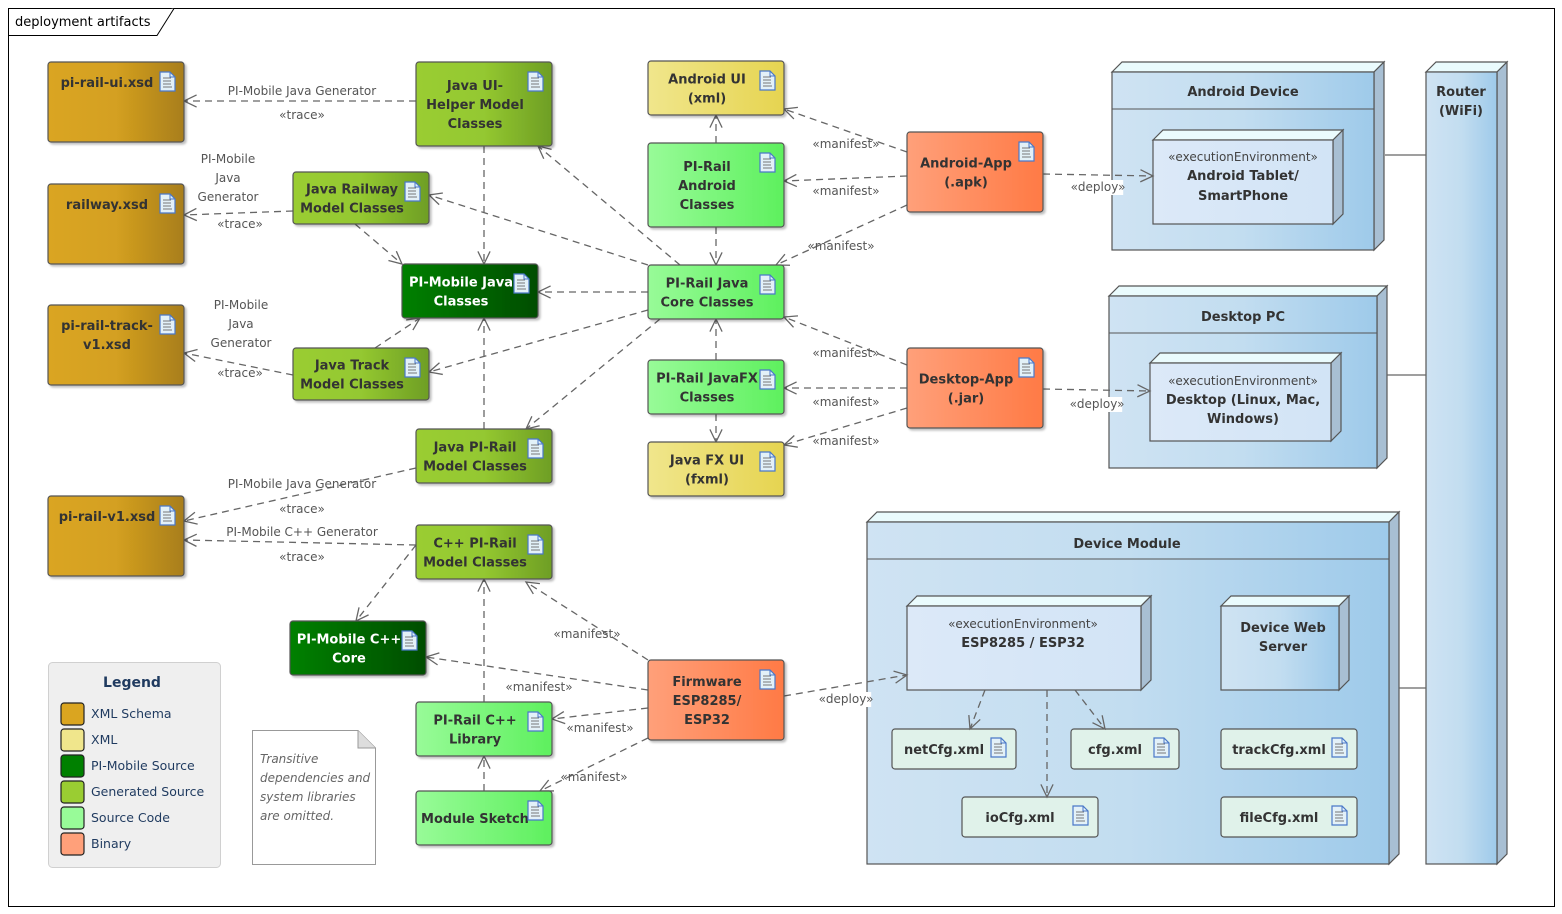 Image resolution: width=1562 pixels, height=914 pixels. Describe the element at coordinates (1283, 628) in the screenshot. I see `node-title: Device Web` at that location.